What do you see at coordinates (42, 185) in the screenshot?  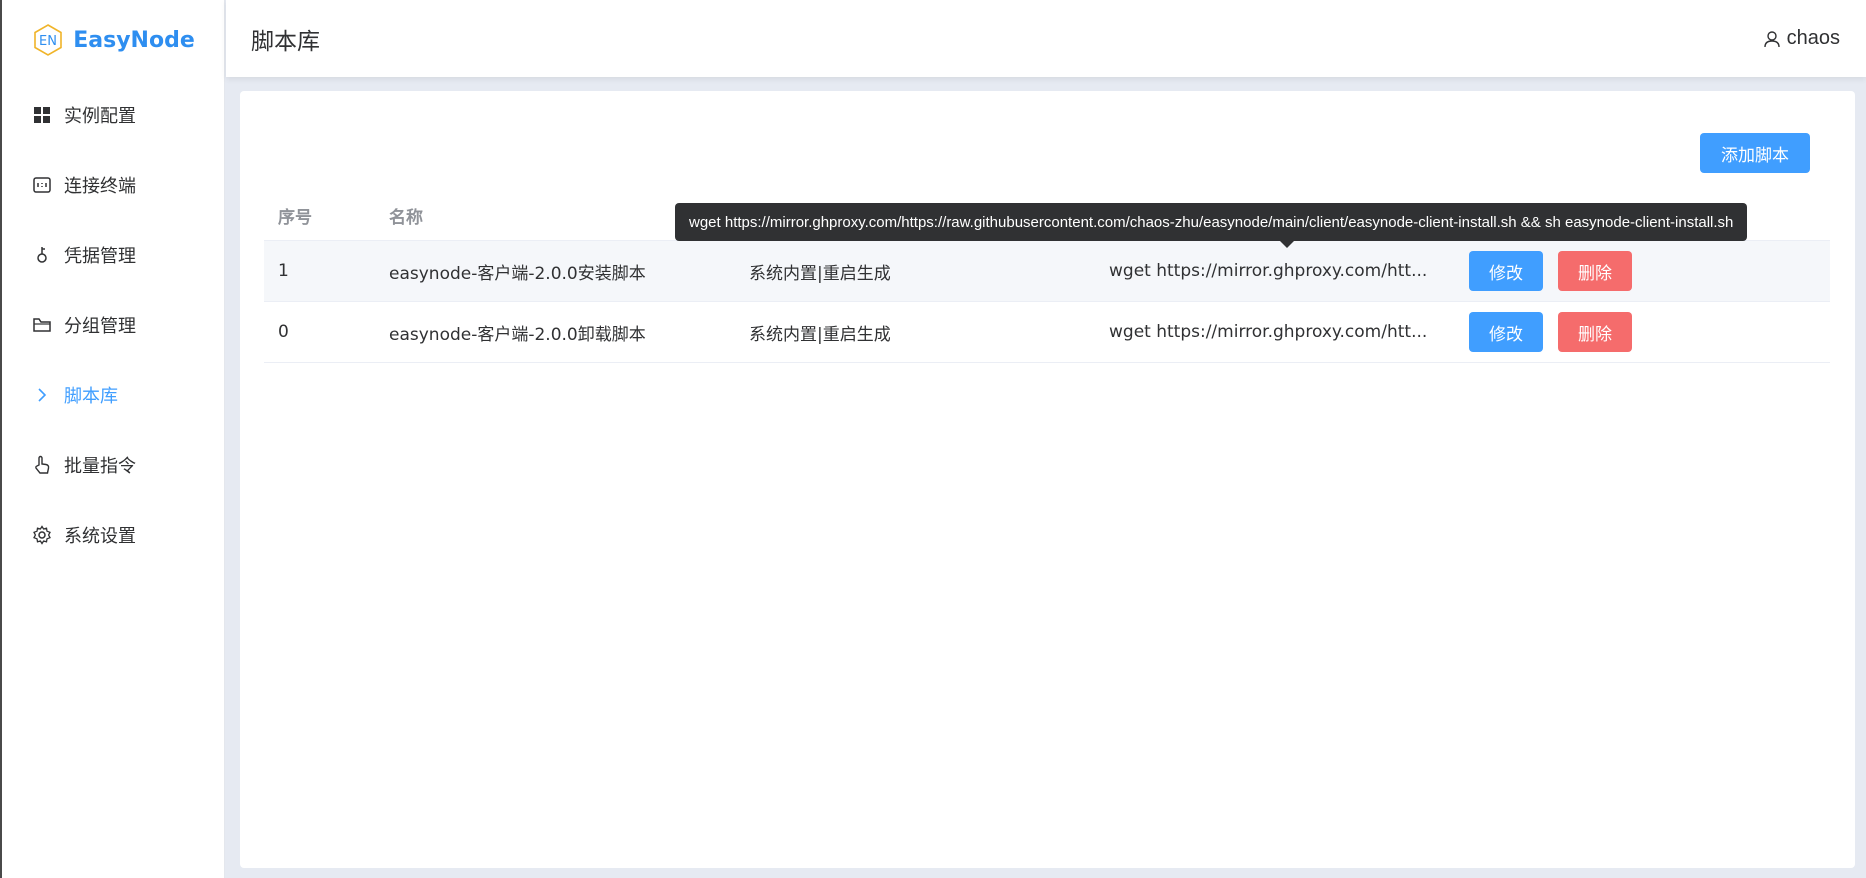 I see `terminal-icon` at bounding box center [42, 185].